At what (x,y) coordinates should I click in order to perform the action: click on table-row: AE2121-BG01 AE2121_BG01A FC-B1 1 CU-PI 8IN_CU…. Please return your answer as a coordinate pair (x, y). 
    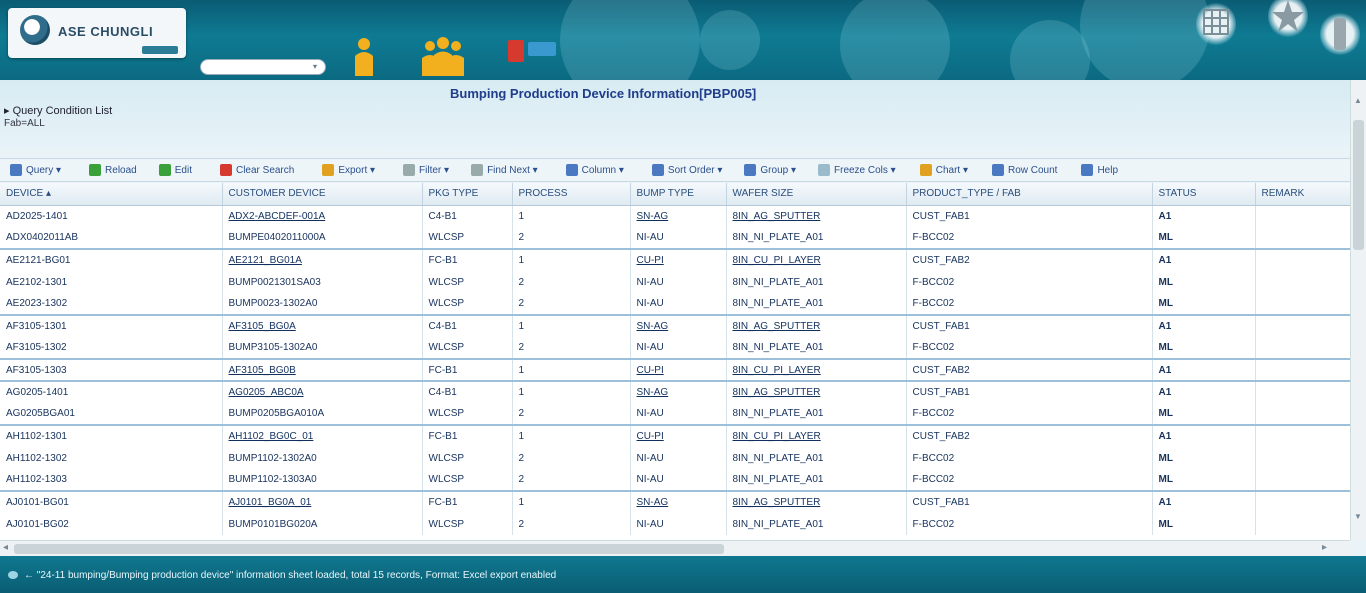
    Looking at the image, I should click on (675, 260).